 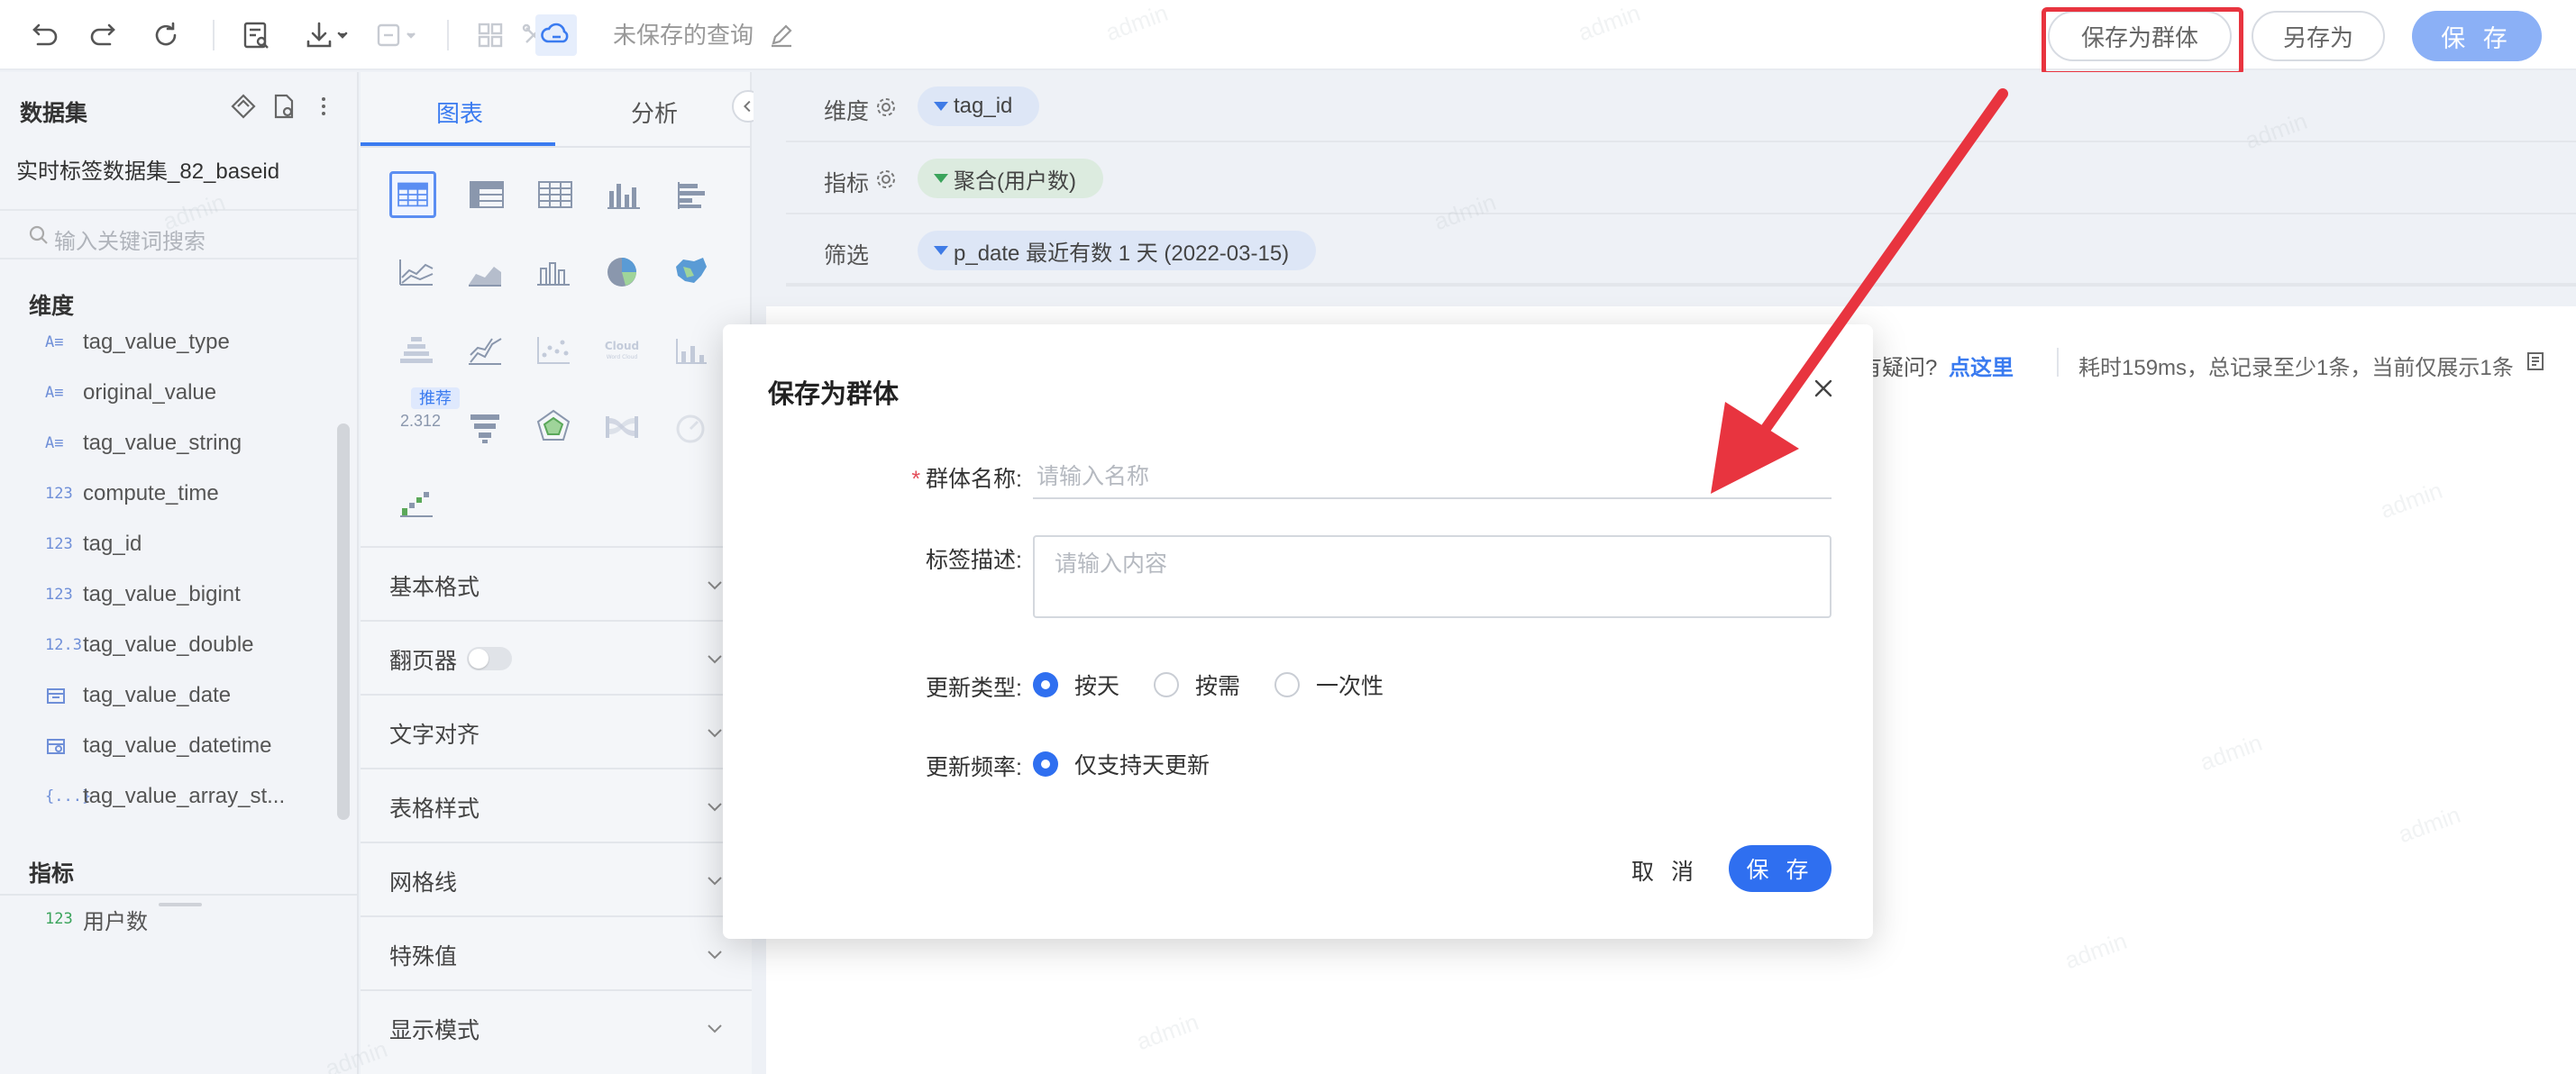 I want to click on metric-field: 123 用户数, so click(x=96, y=919).